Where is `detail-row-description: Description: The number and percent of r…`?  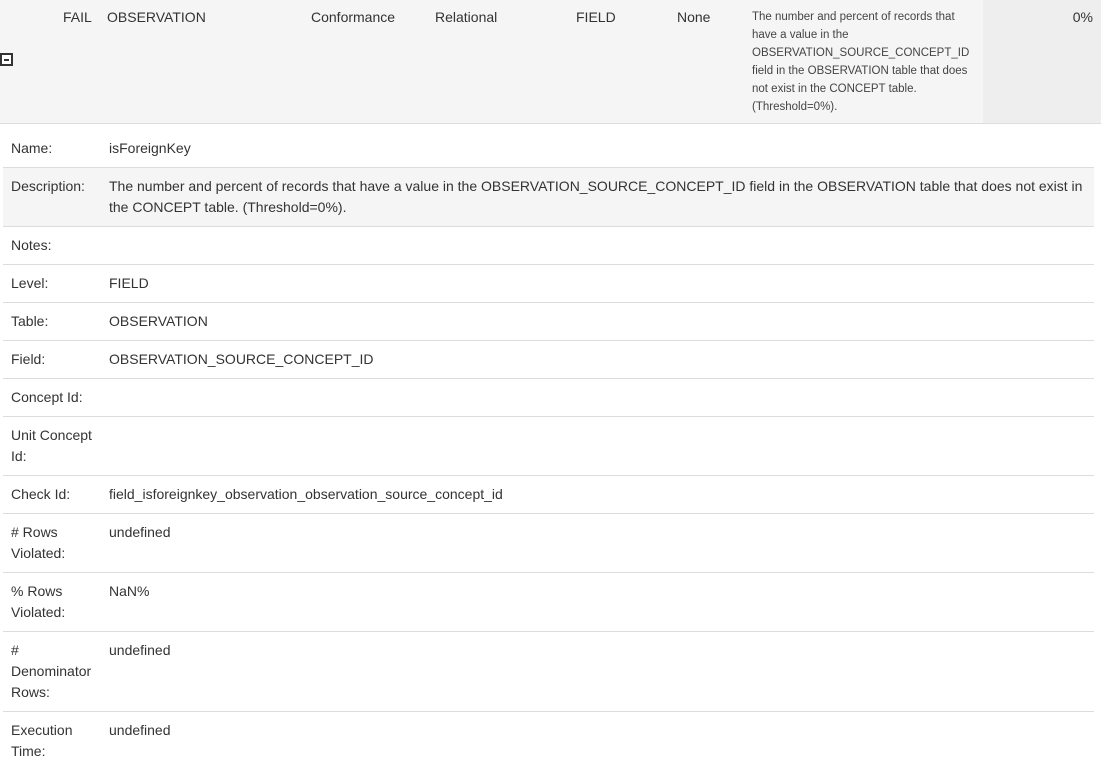 detail-row-description: Description: The number and percent of r… is located at coordinates (548, 196).